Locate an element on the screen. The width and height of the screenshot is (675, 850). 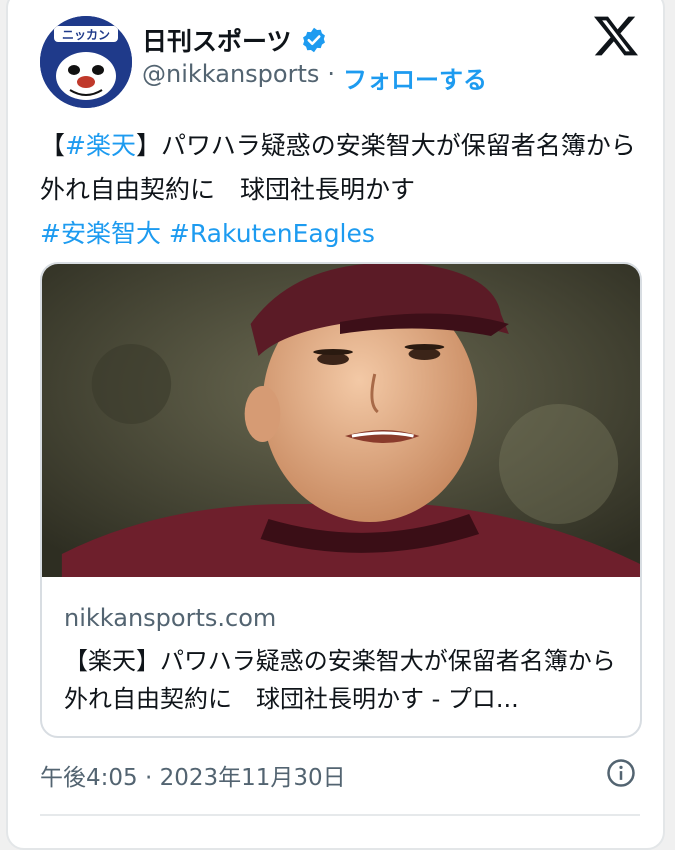
hashtag-link: #安楽智大 is located at coordinates (100, 233).